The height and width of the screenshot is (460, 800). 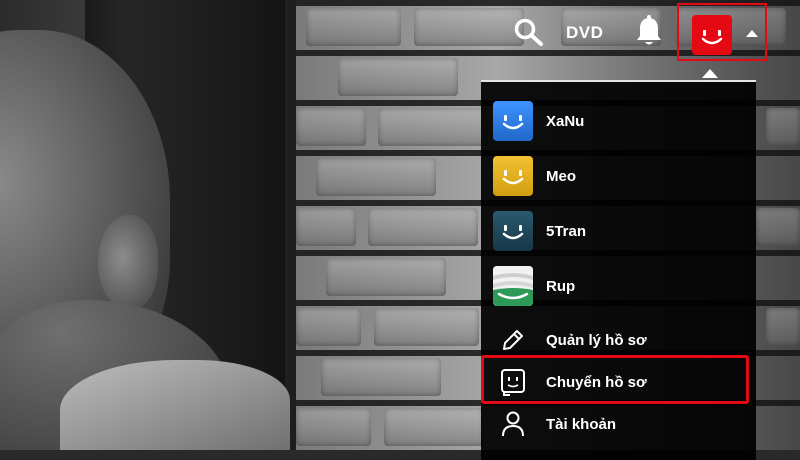 What do you see at coordinates (565, 121) in the screenshot?
I see `profile-name: XaNu` at bounding box center [565, 121].